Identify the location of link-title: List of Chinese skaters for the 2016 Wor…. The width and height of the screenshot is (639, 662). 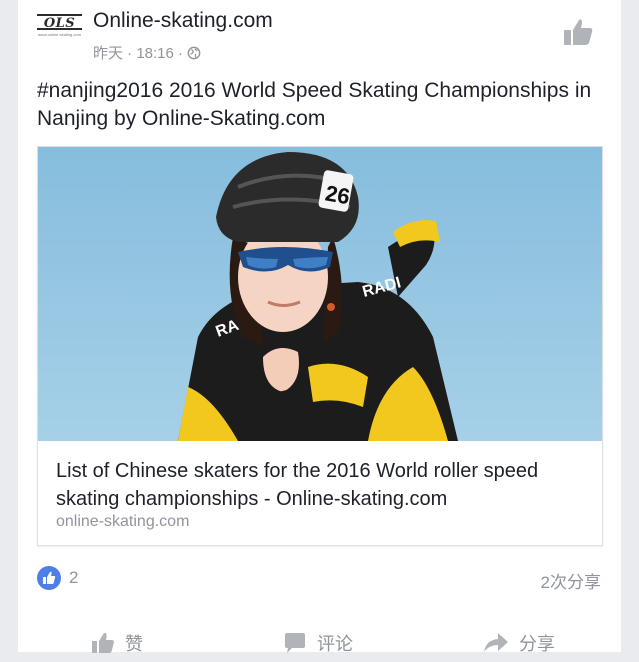
(323, 485).